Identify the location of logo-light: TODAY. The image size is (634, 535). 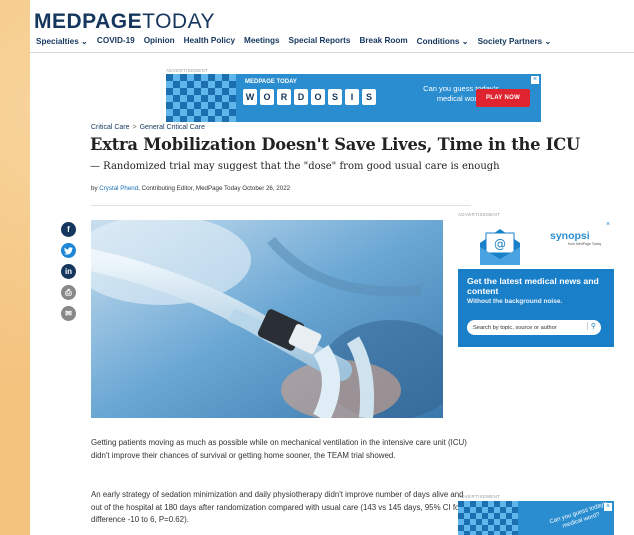
(179, 21).